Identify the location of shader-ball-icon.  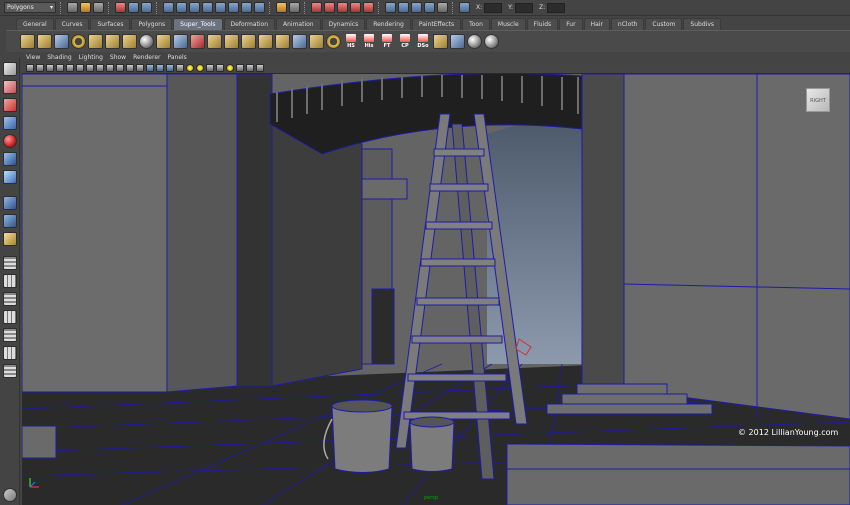
(146, 41).